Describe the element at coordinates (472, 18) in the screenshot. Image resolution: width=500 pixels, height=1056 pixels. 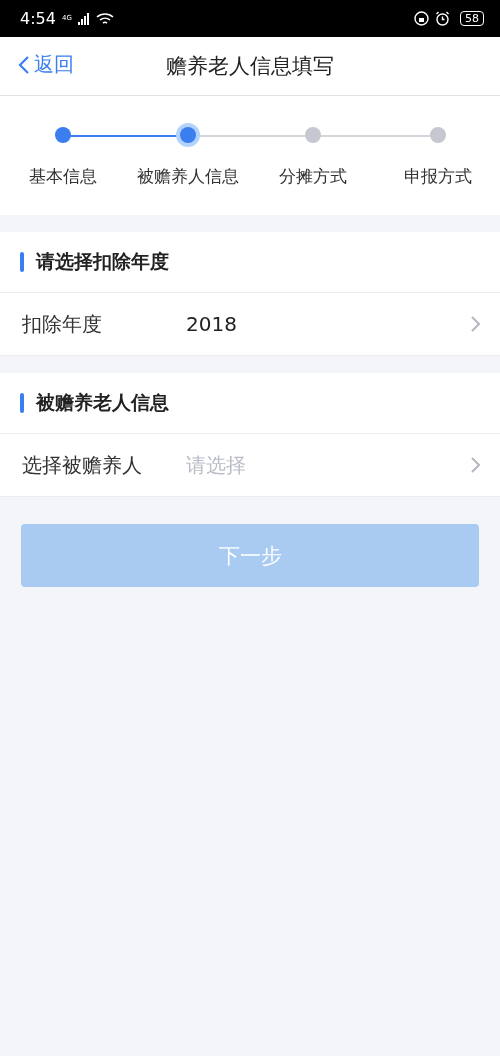
I see `battery-level: 58` at that location.